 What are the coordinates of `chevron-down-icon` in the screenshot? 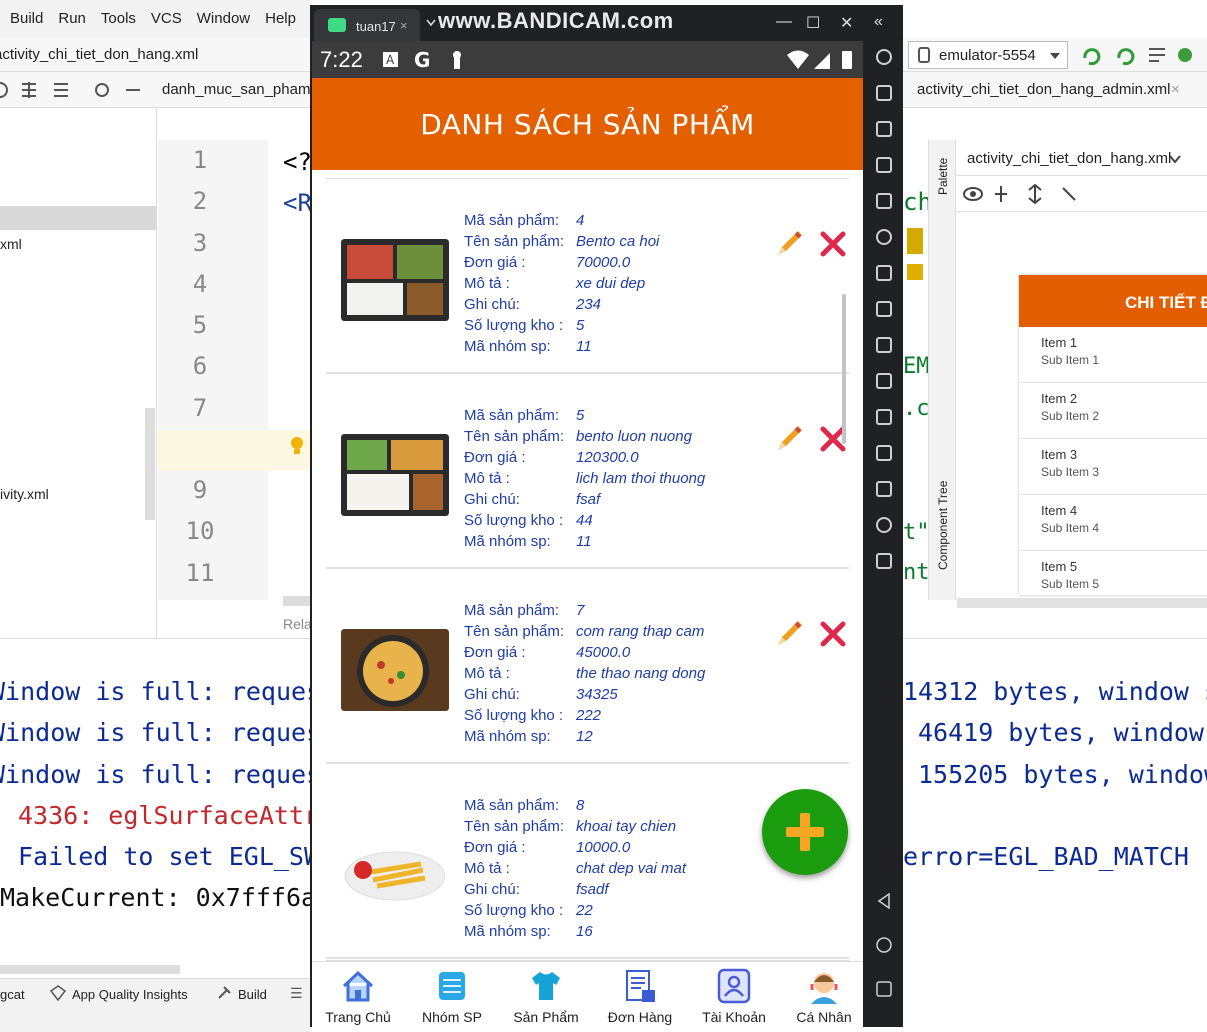 It's located at (431, 22).